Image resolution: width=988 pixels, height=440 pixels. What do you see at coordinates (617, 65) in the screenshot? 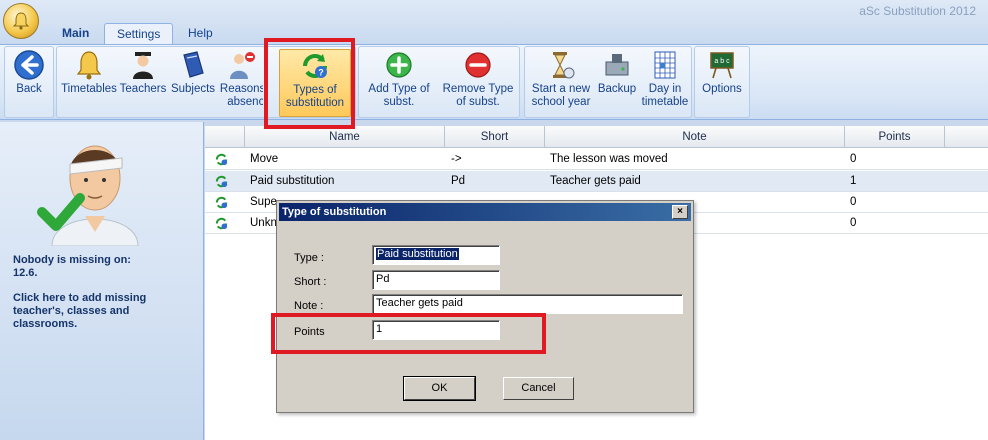
I see `backup-drive-icon` at bounding box center [617, 65].